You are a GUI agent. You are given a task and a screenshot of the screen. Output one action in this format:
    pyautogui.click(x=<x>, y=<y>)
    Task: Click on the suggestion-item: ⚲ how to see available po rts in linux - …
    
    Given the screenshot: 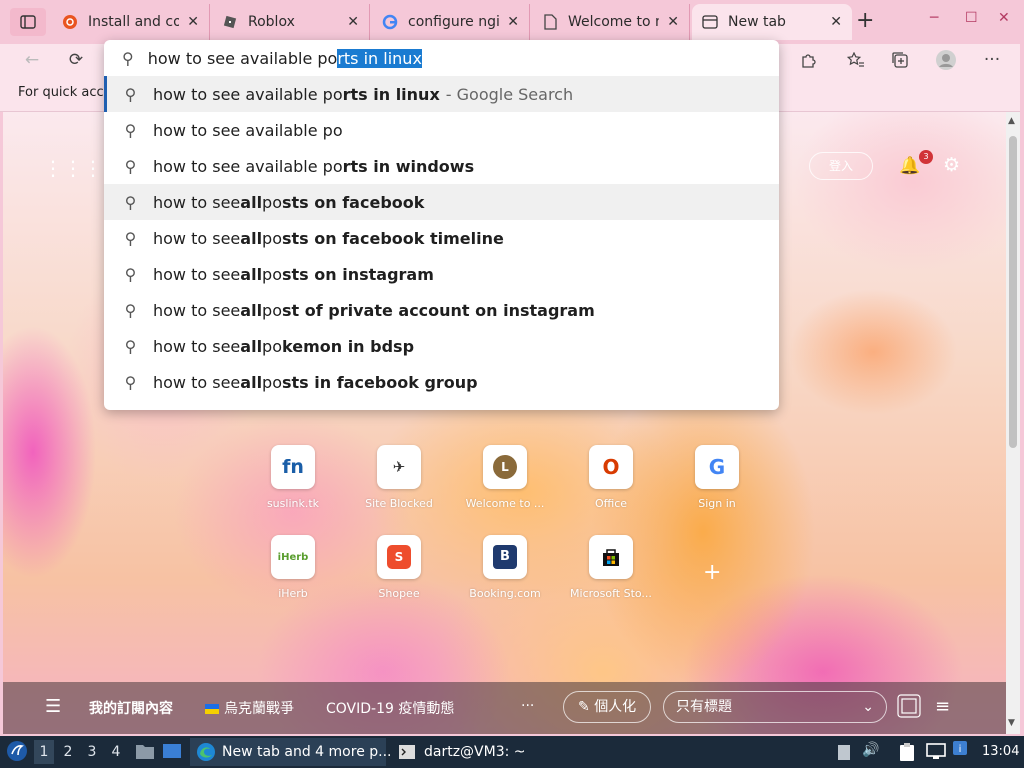 What is the action you would take?
    pyautogui.click(x=441, y=94)
    